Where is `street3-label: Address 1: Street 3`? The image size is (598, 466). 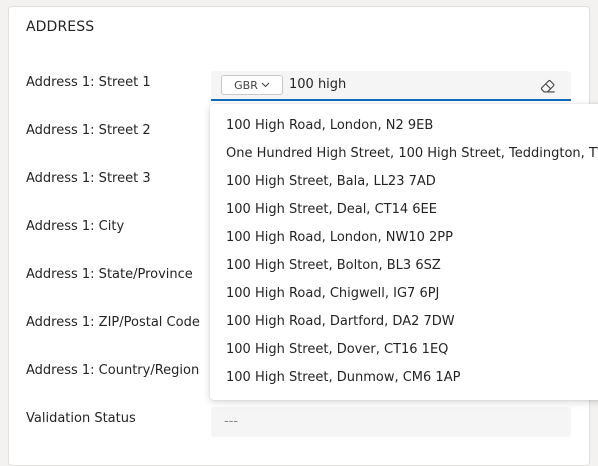
street3-label: Address 1: Street 3 is located at coordinates (88, 178).